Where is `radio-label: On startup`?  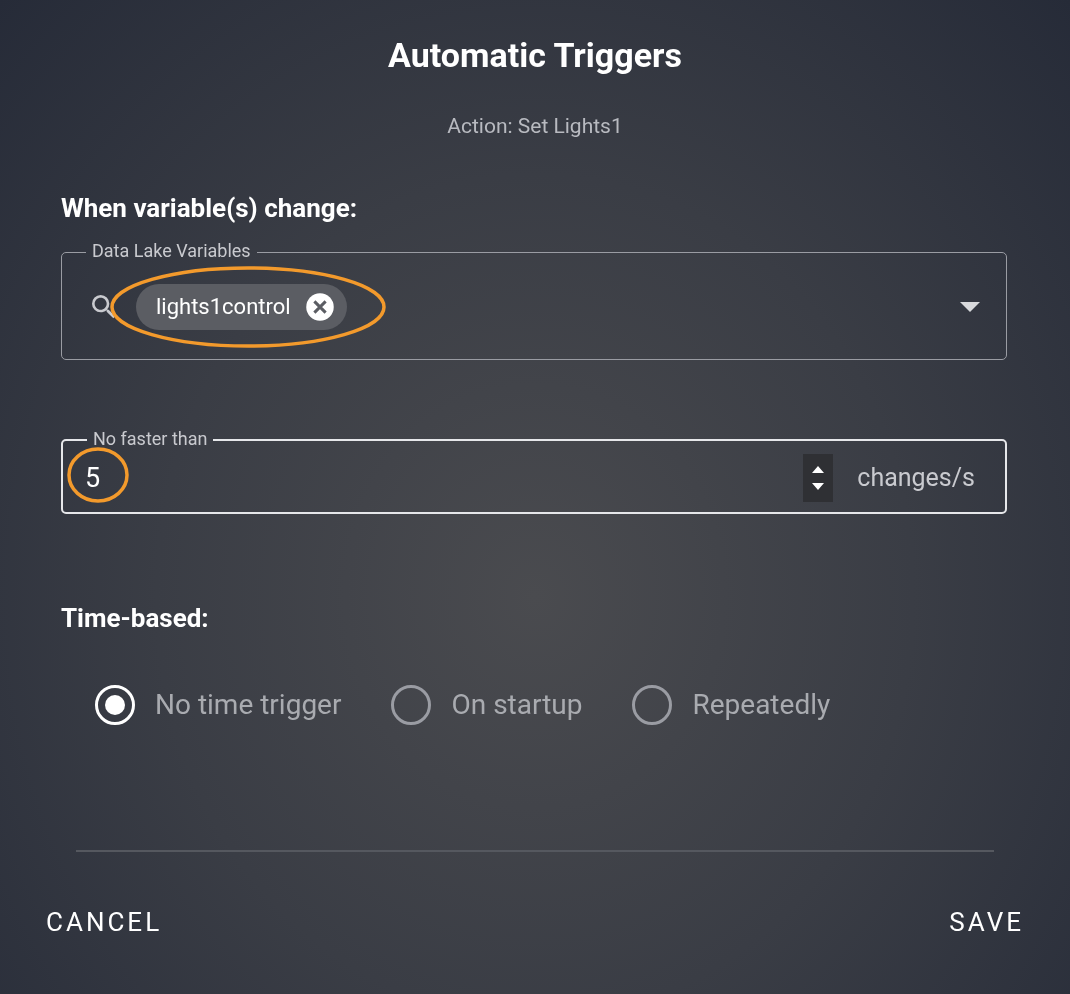 radio-label: On startup is located at coordinates (517, 705).